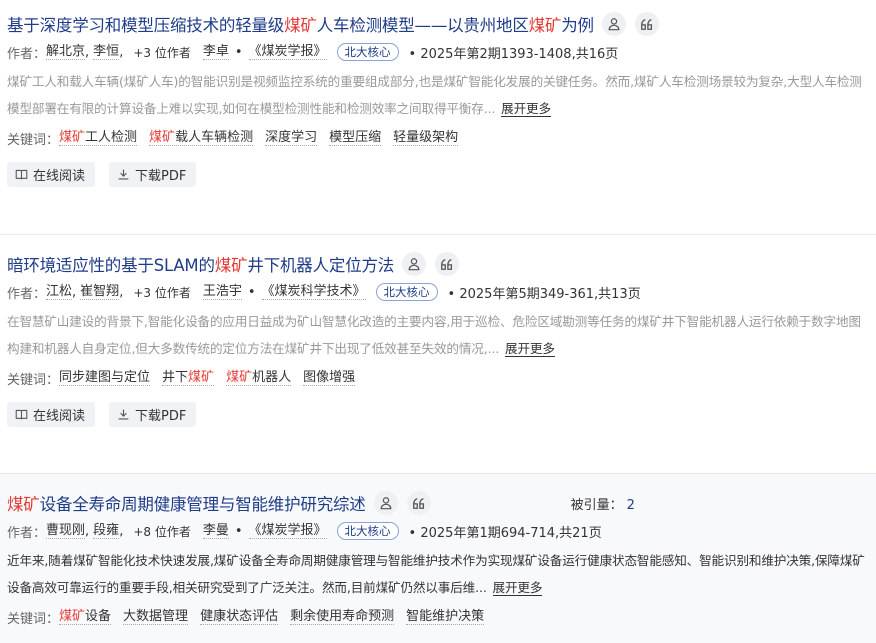 The width and height of the screenshot is (876, 643). I want to click on keyword-link: 同步建图与定位, so click(105, 378).